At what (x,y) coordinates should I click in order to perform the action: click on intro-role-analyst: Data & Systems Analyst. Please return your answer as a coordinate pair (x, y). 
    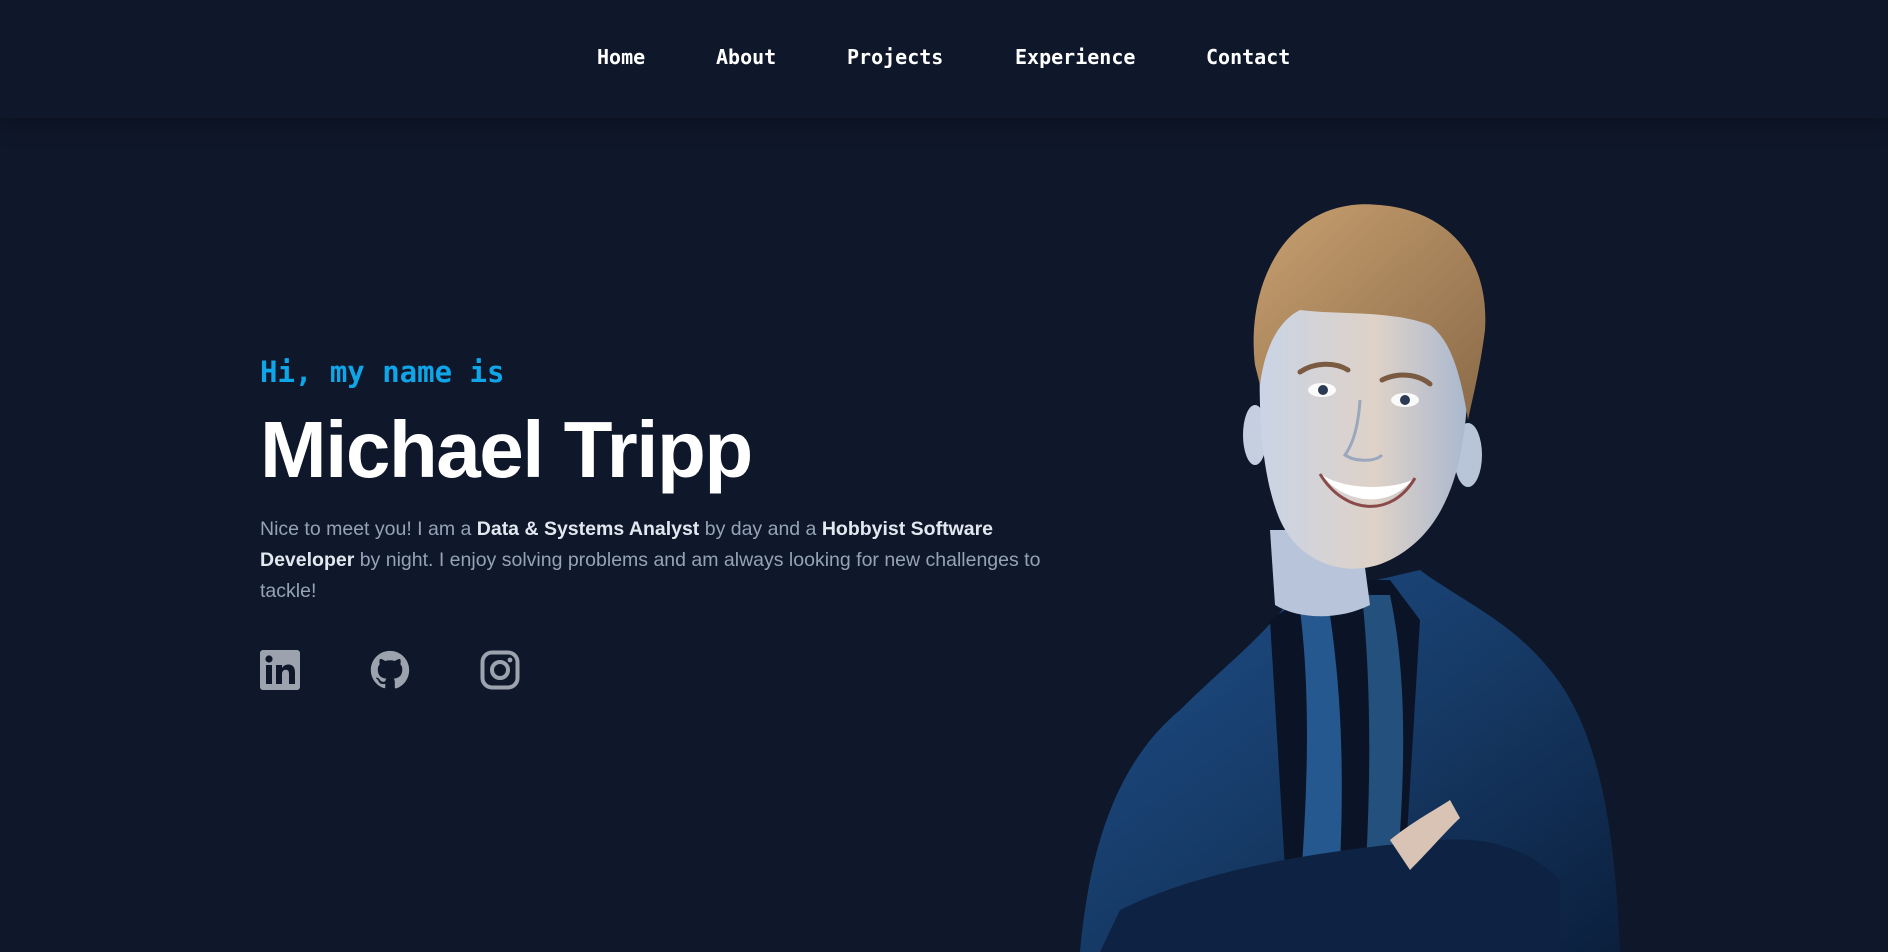
    Looking at the image, I should click on (588, 529).